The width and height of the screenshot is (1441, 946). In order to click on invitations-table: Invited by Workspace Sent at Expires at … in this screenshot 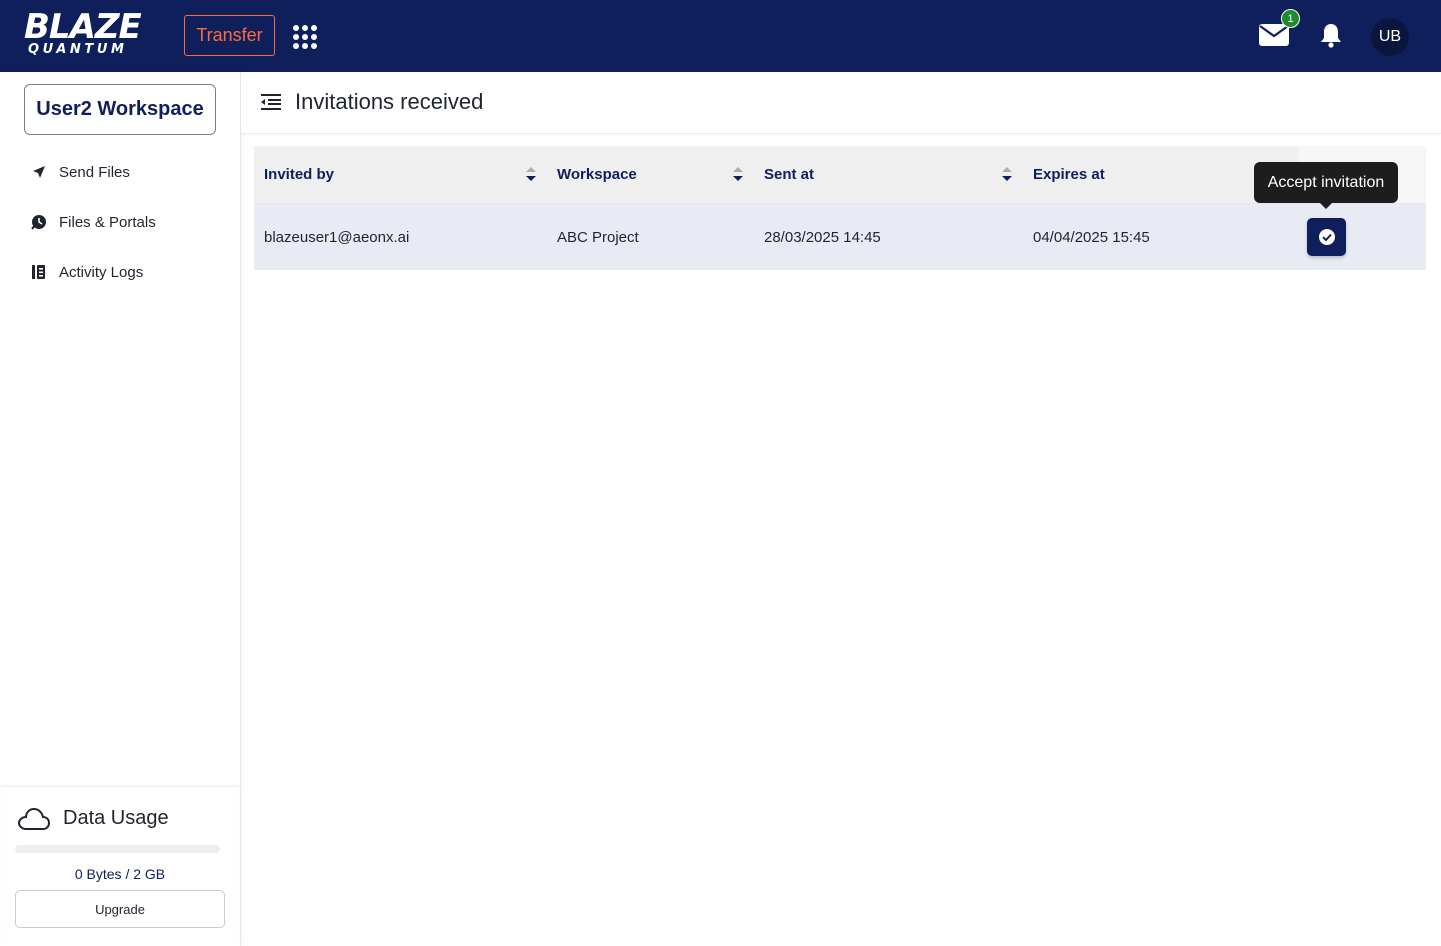, I will do `click(840, 208)`.